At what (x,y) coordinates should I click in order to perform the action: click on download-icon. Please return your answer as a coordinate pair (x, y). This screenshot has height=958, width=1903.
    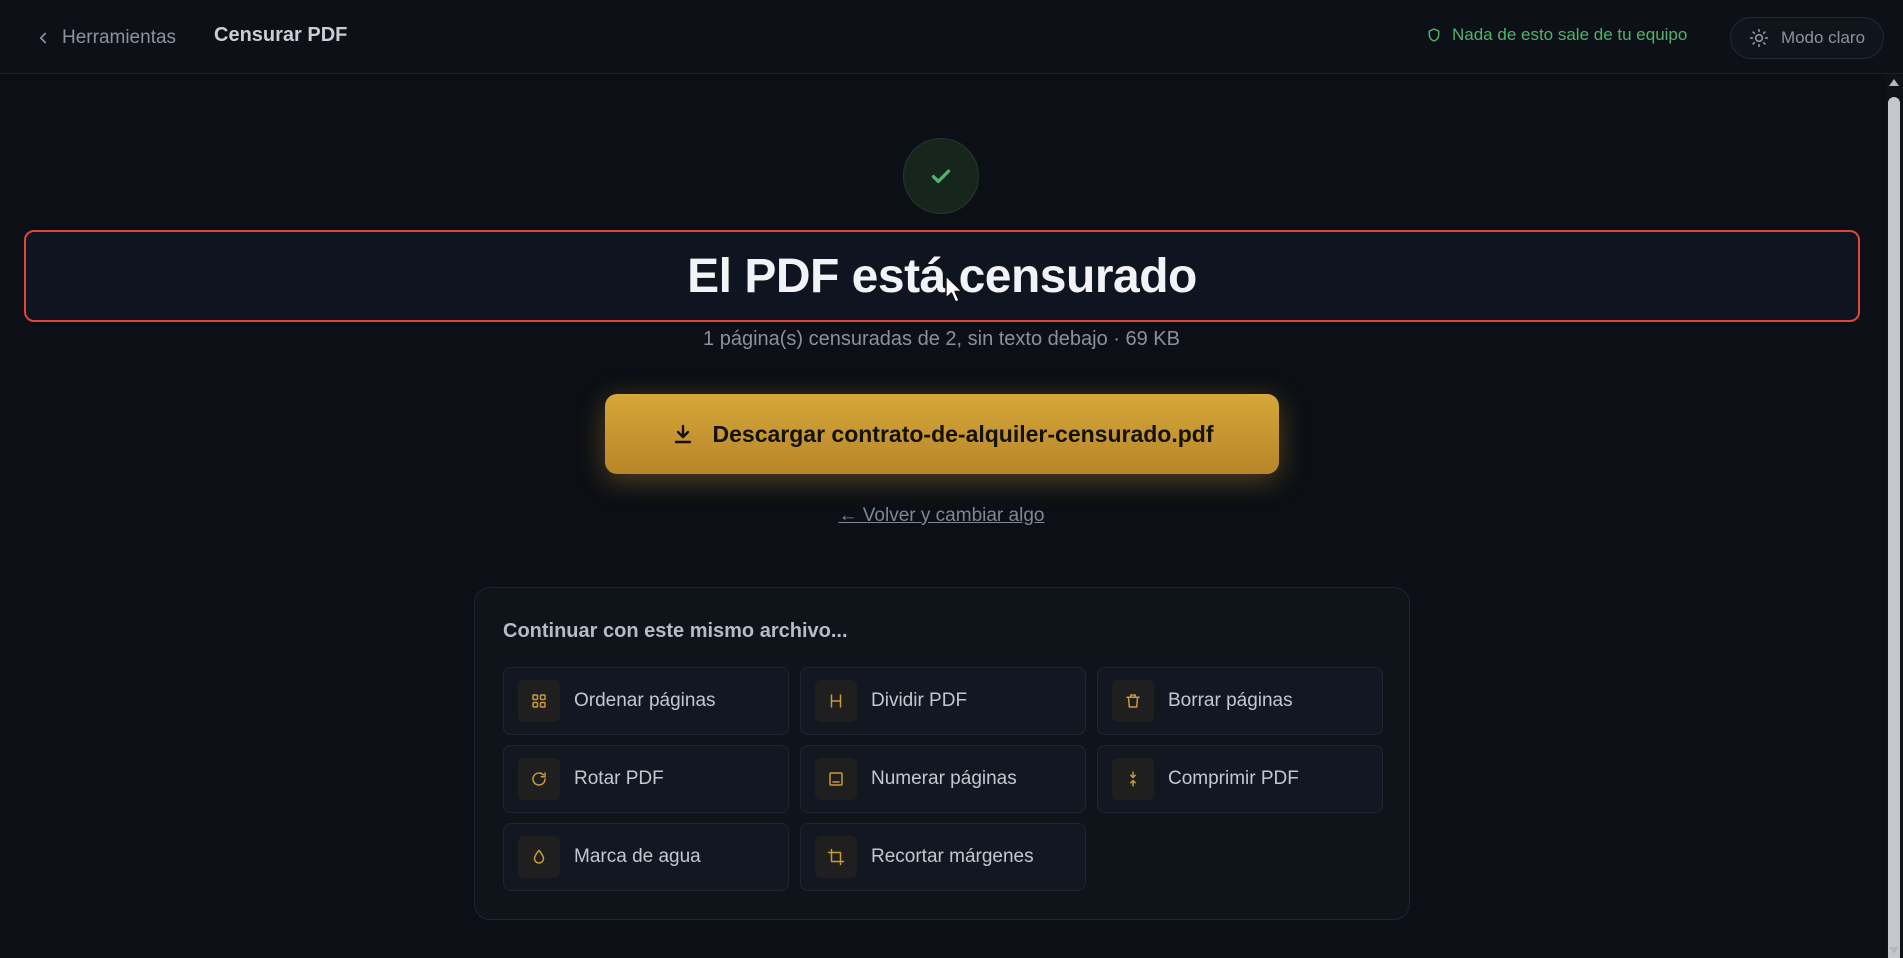
    Looking at the image, I should click on (682, 434).